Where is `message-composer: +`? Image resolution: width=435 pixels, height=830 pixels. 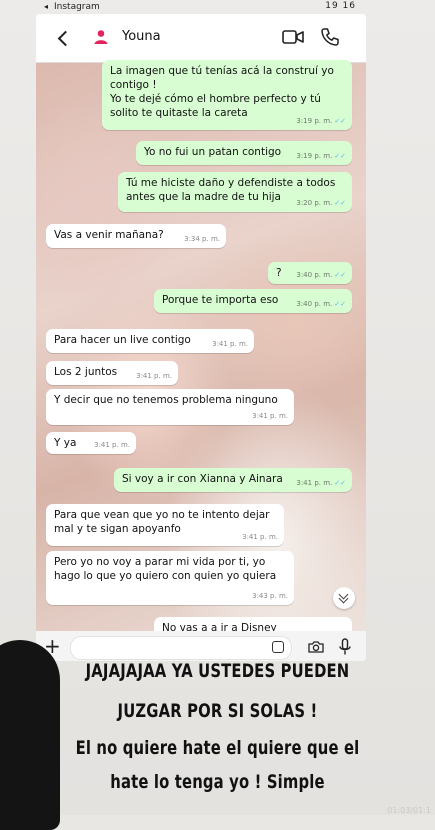
message-composer: + is located at coordinates (201, 646).